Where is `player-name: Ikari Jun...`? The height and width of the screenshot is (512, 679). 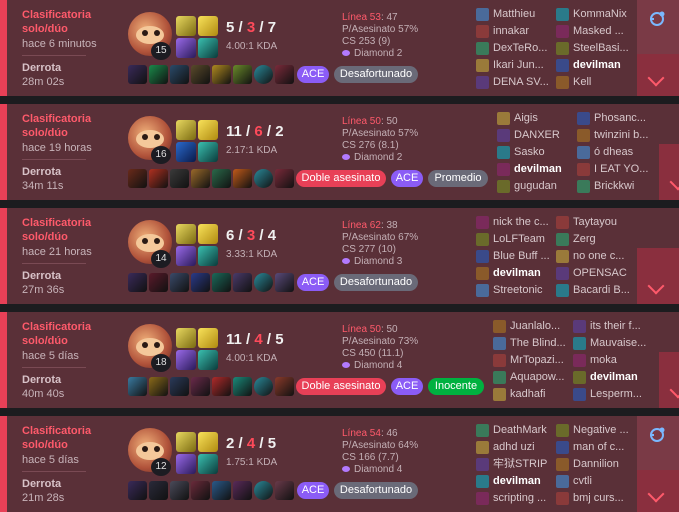 player-name: Ikari Jun... is located at coordinates (518, 65).